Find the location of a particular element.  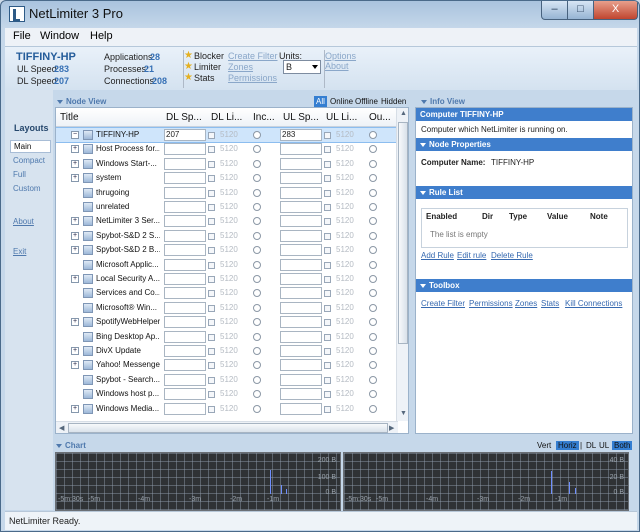

create-filter-link: Create Filter is located at coordinates (253, 56).